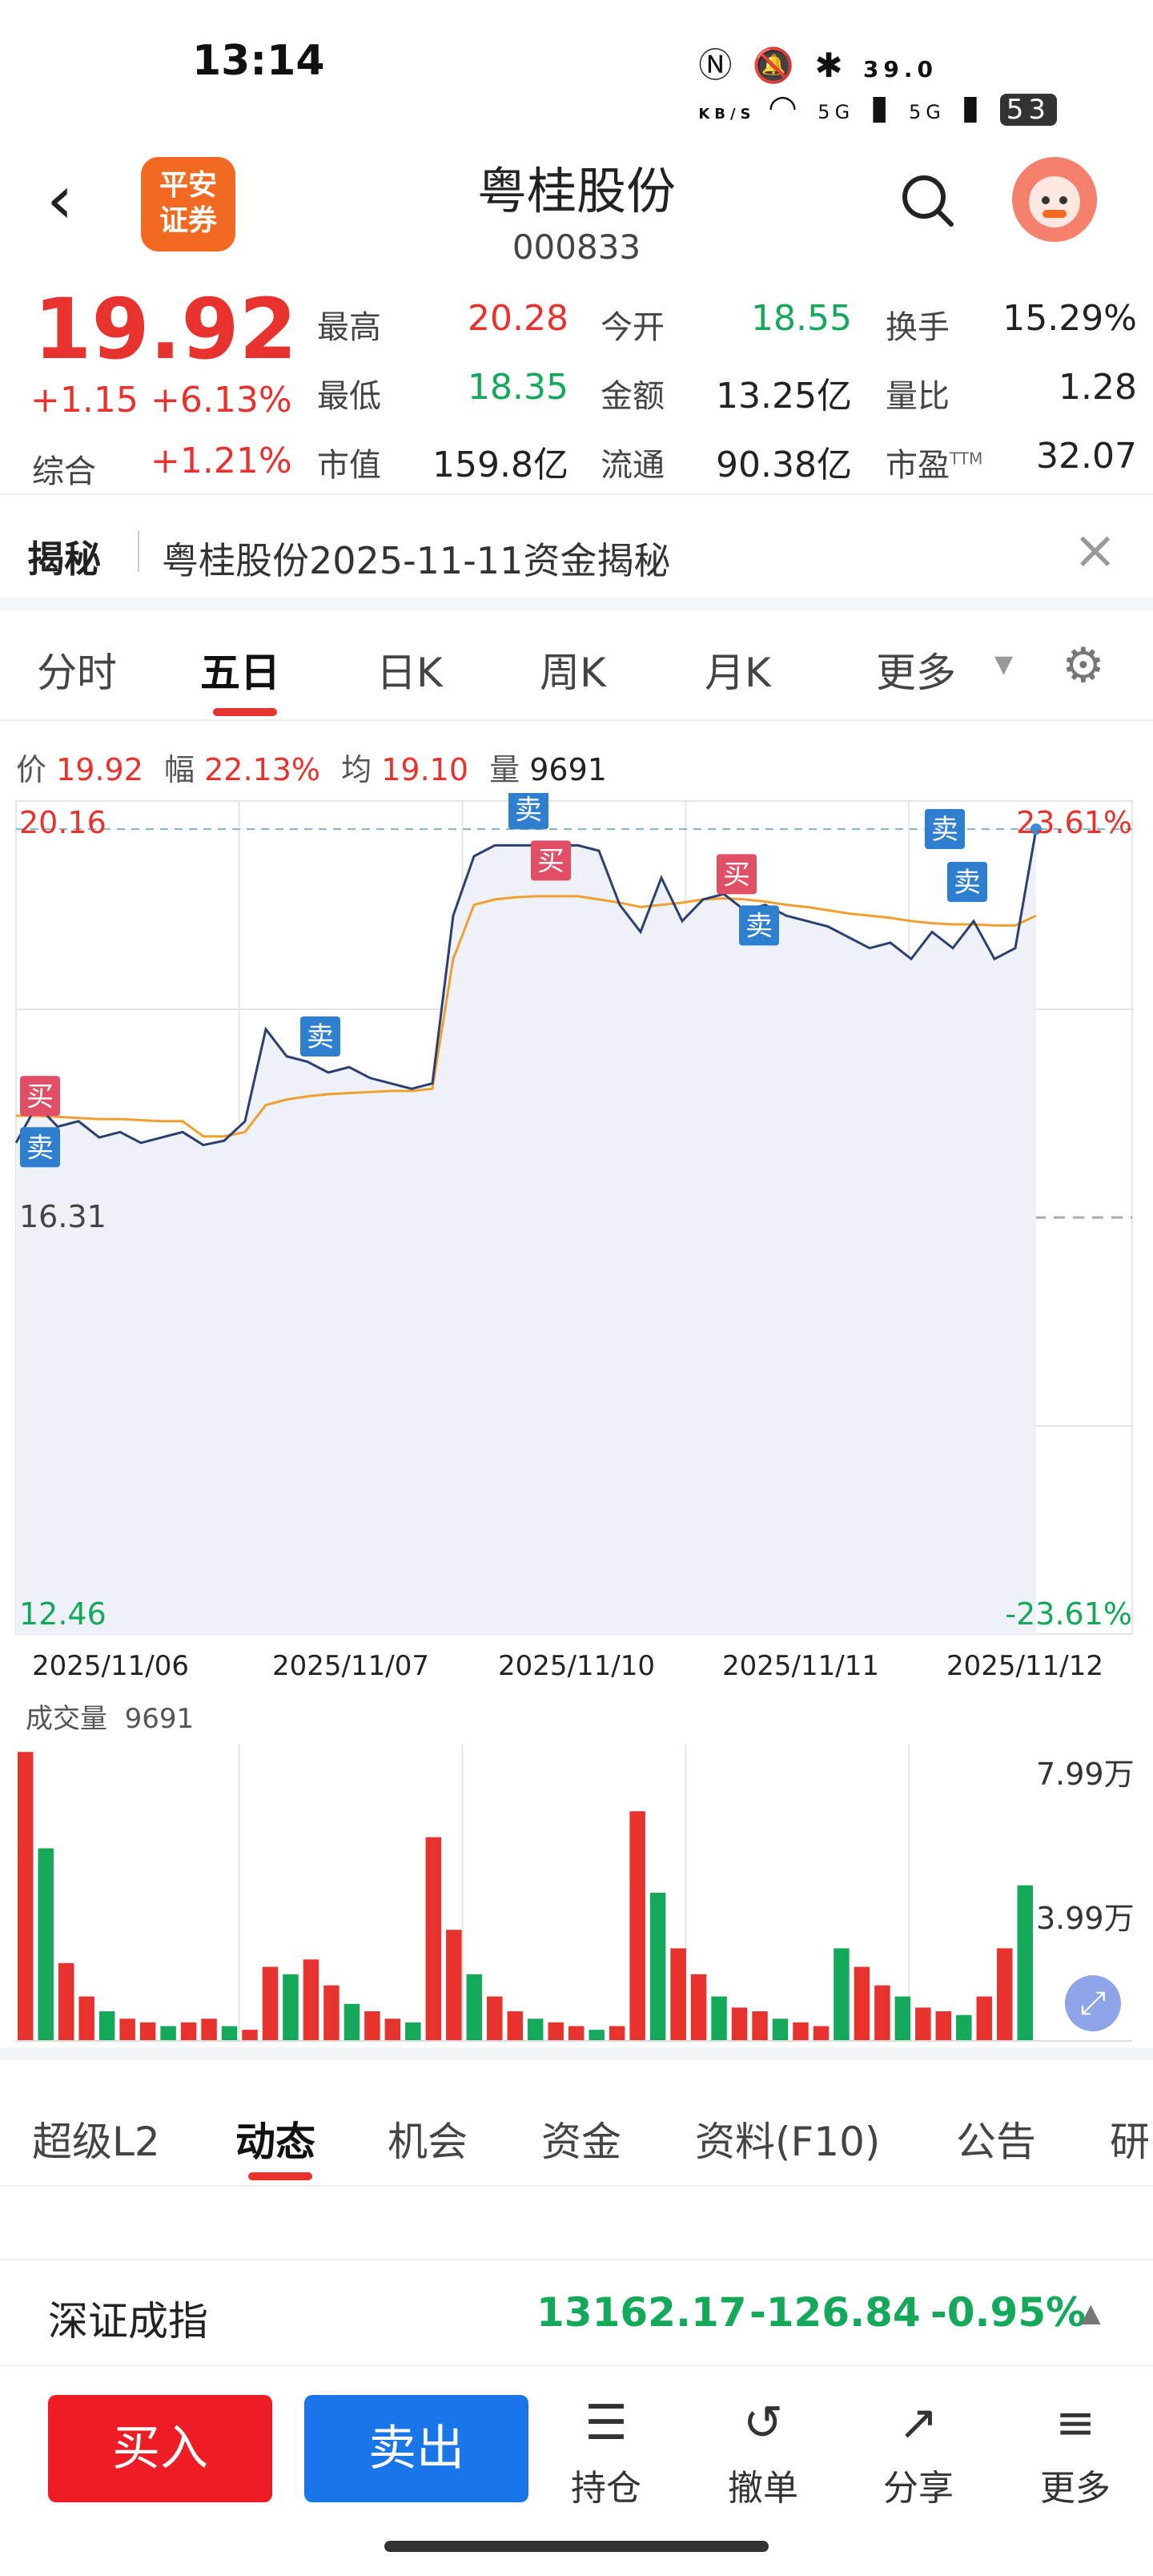 This screenshot has width=1153, height=2576. What do you see at coordinates (500, 465) in the screenshot?
I see `quote-value: 159.8亿` at bounding box center [500, 465].